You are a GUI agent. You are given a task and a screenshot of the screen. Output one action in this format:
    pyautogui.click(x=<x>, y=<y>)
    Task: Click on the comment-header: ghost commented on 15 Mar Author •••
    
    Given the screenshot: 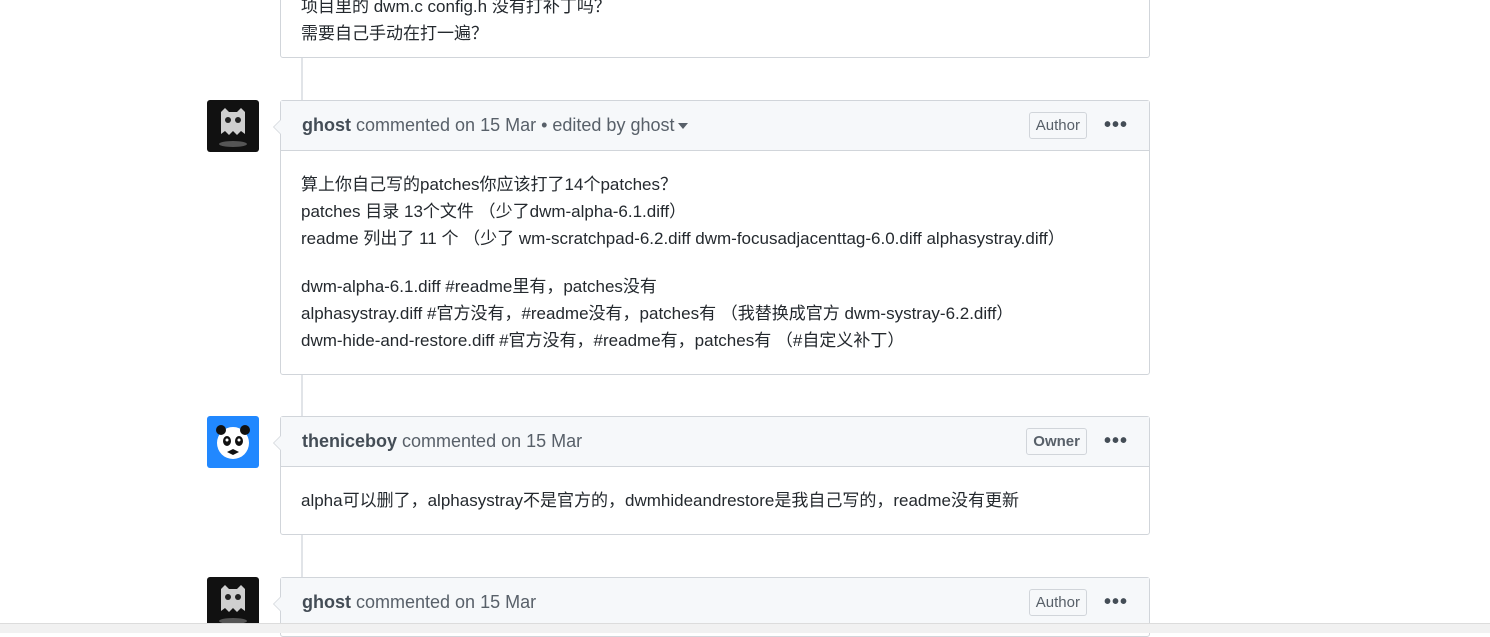 What is the action you would take?
    pyautogui.click(x=715, y=603)
    